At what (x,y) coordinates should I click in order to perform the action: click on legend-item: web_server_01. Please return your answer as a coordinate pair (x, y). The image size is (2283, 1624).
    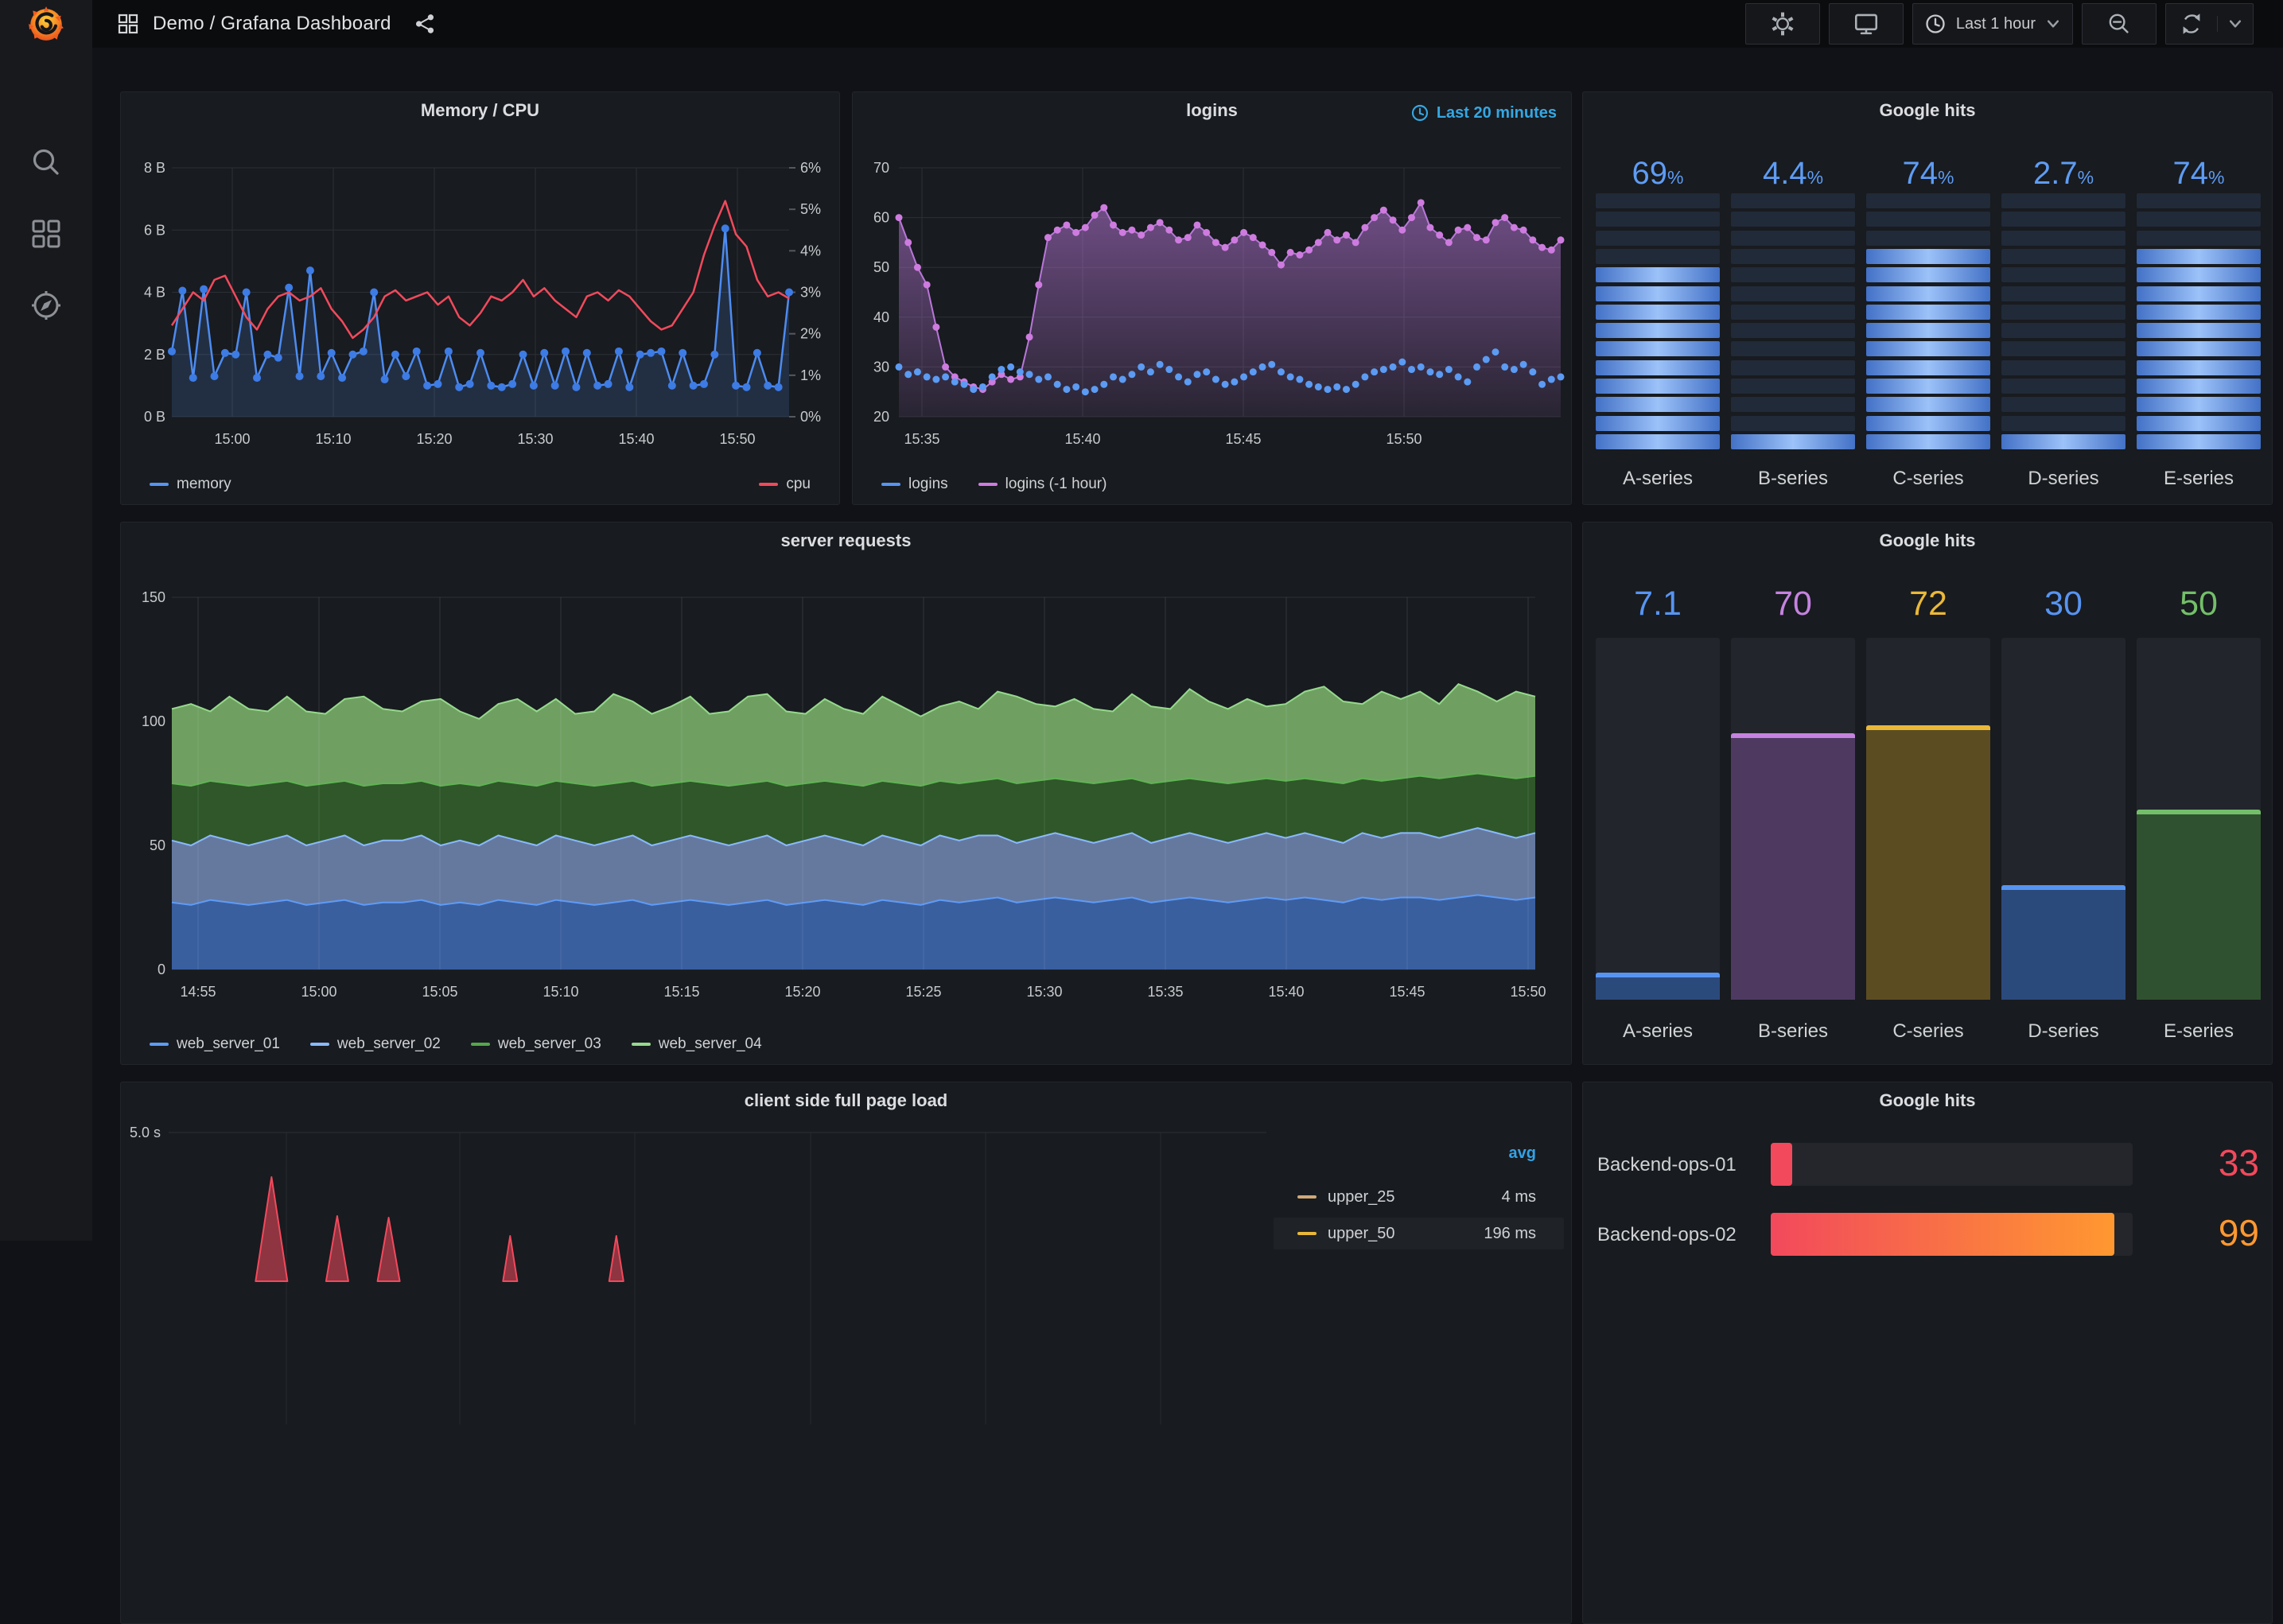
    Looking at the image, I should click on (215, 1044).